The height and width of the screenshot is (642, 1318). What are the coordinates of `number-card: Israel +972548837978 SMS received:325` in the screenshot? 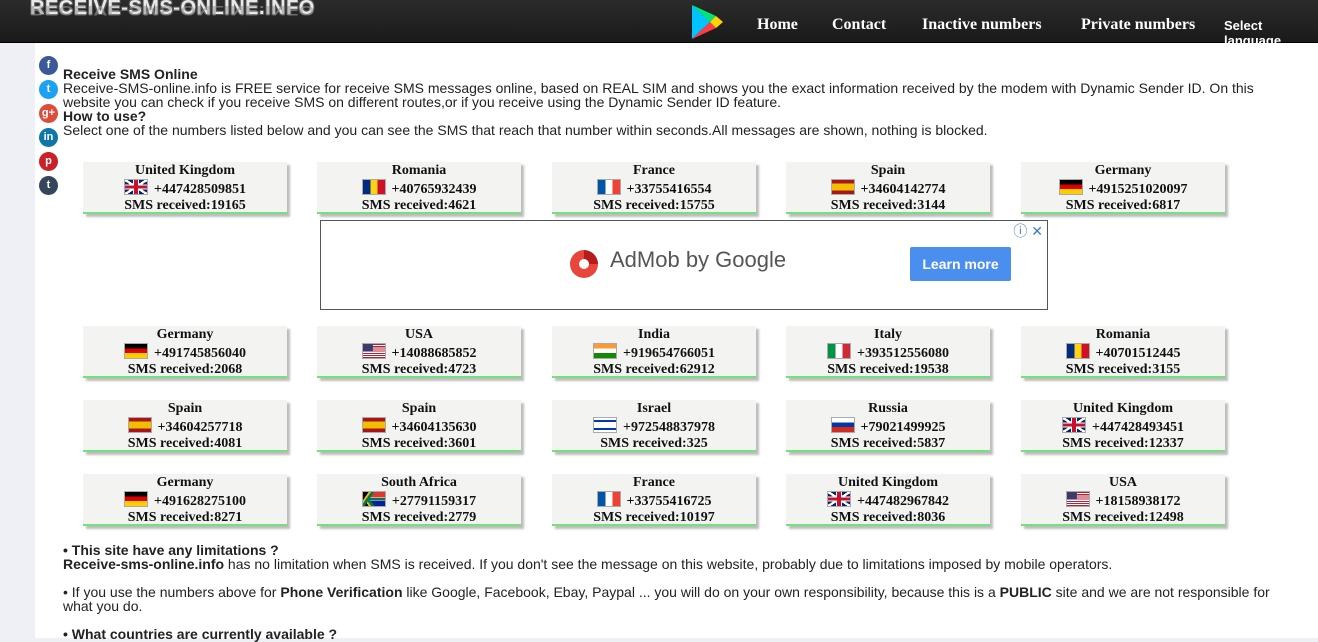 It's located at (654, 426).